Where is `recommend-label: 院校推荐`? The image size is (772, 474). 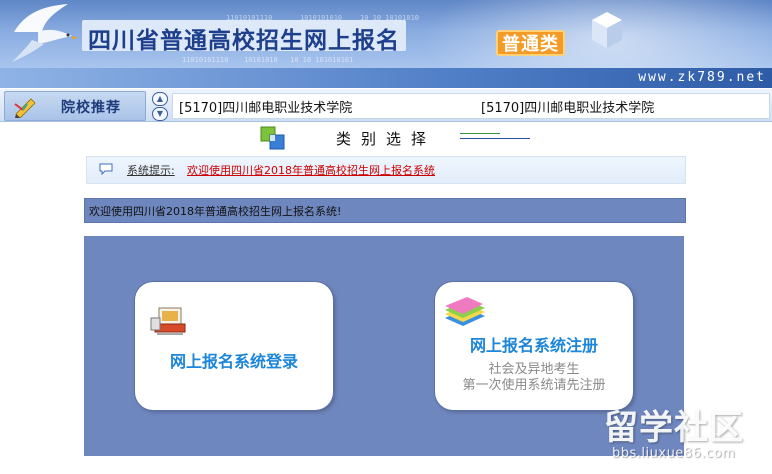 recommend-label: 院校推荐 is located at coordinates (91, 108).